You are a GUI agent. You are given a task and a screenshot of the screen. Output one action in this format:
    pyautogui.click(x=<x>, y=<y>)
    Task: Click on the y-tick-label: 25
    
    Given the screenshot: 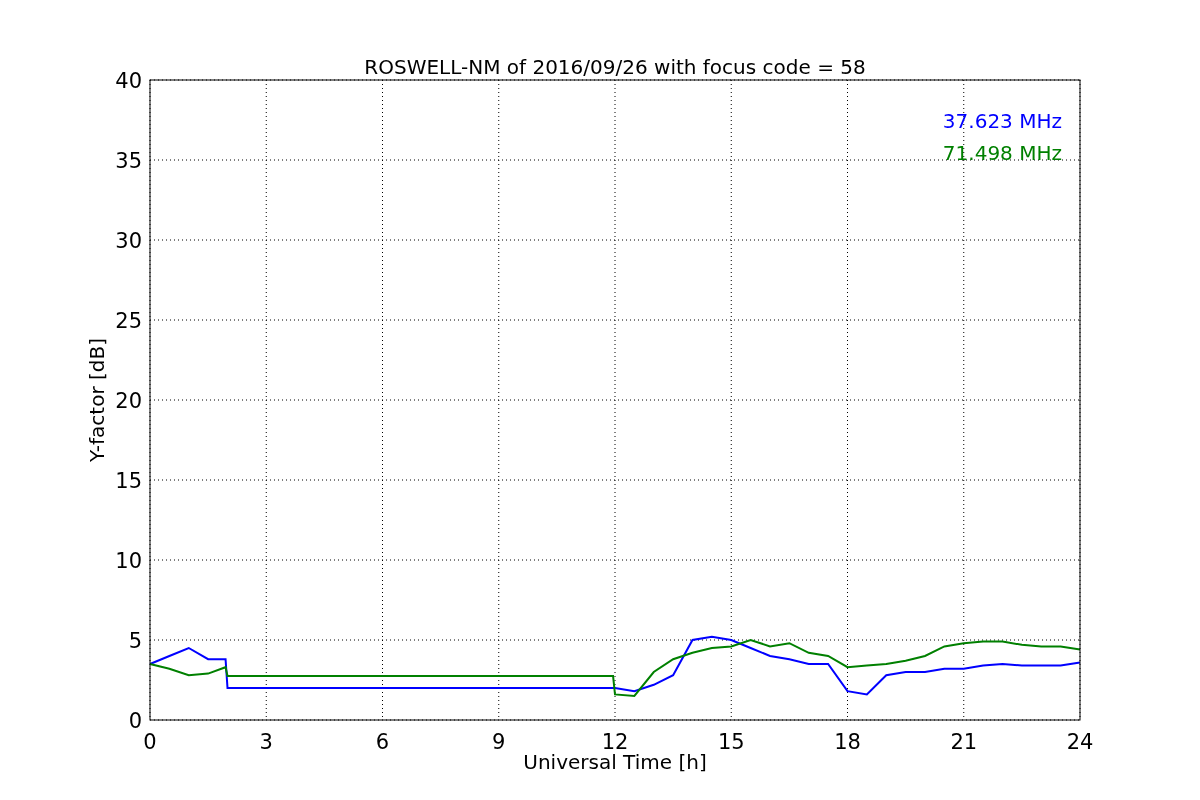 What is the action you would take?
    pyautogui.click(x=128, y=321)
    